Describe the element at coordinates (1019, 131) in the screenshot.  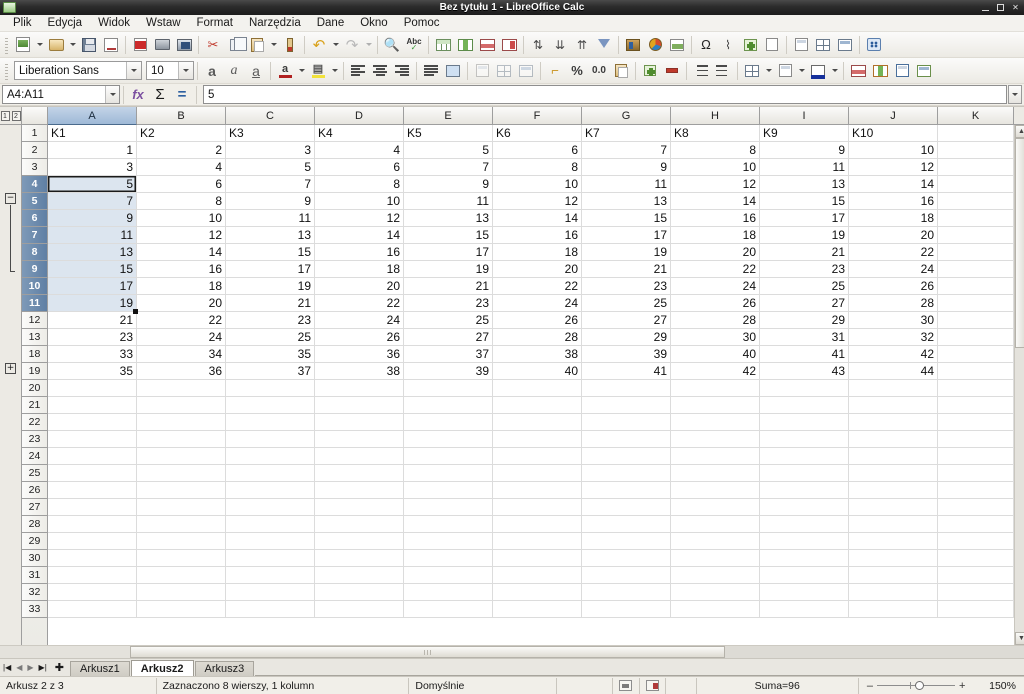
I see `scroll-up-button: ▲` at that location.